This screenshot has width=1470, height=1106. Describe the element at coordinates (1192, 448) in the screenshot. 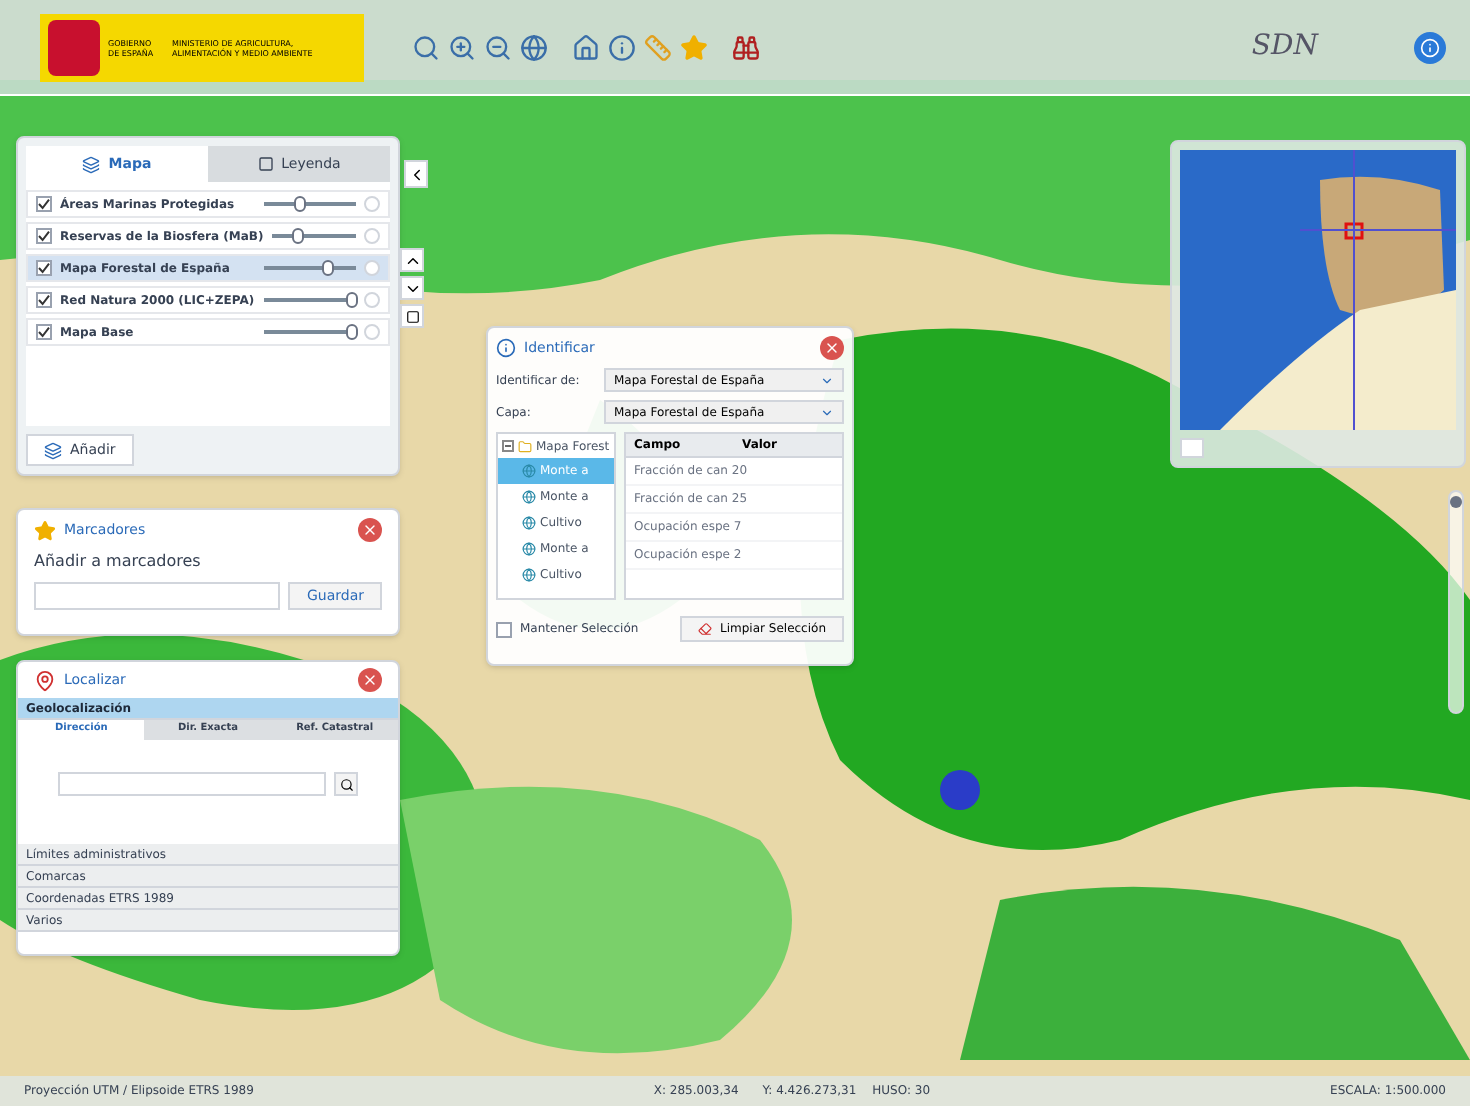

I see `overview-toggle-button` at that location.